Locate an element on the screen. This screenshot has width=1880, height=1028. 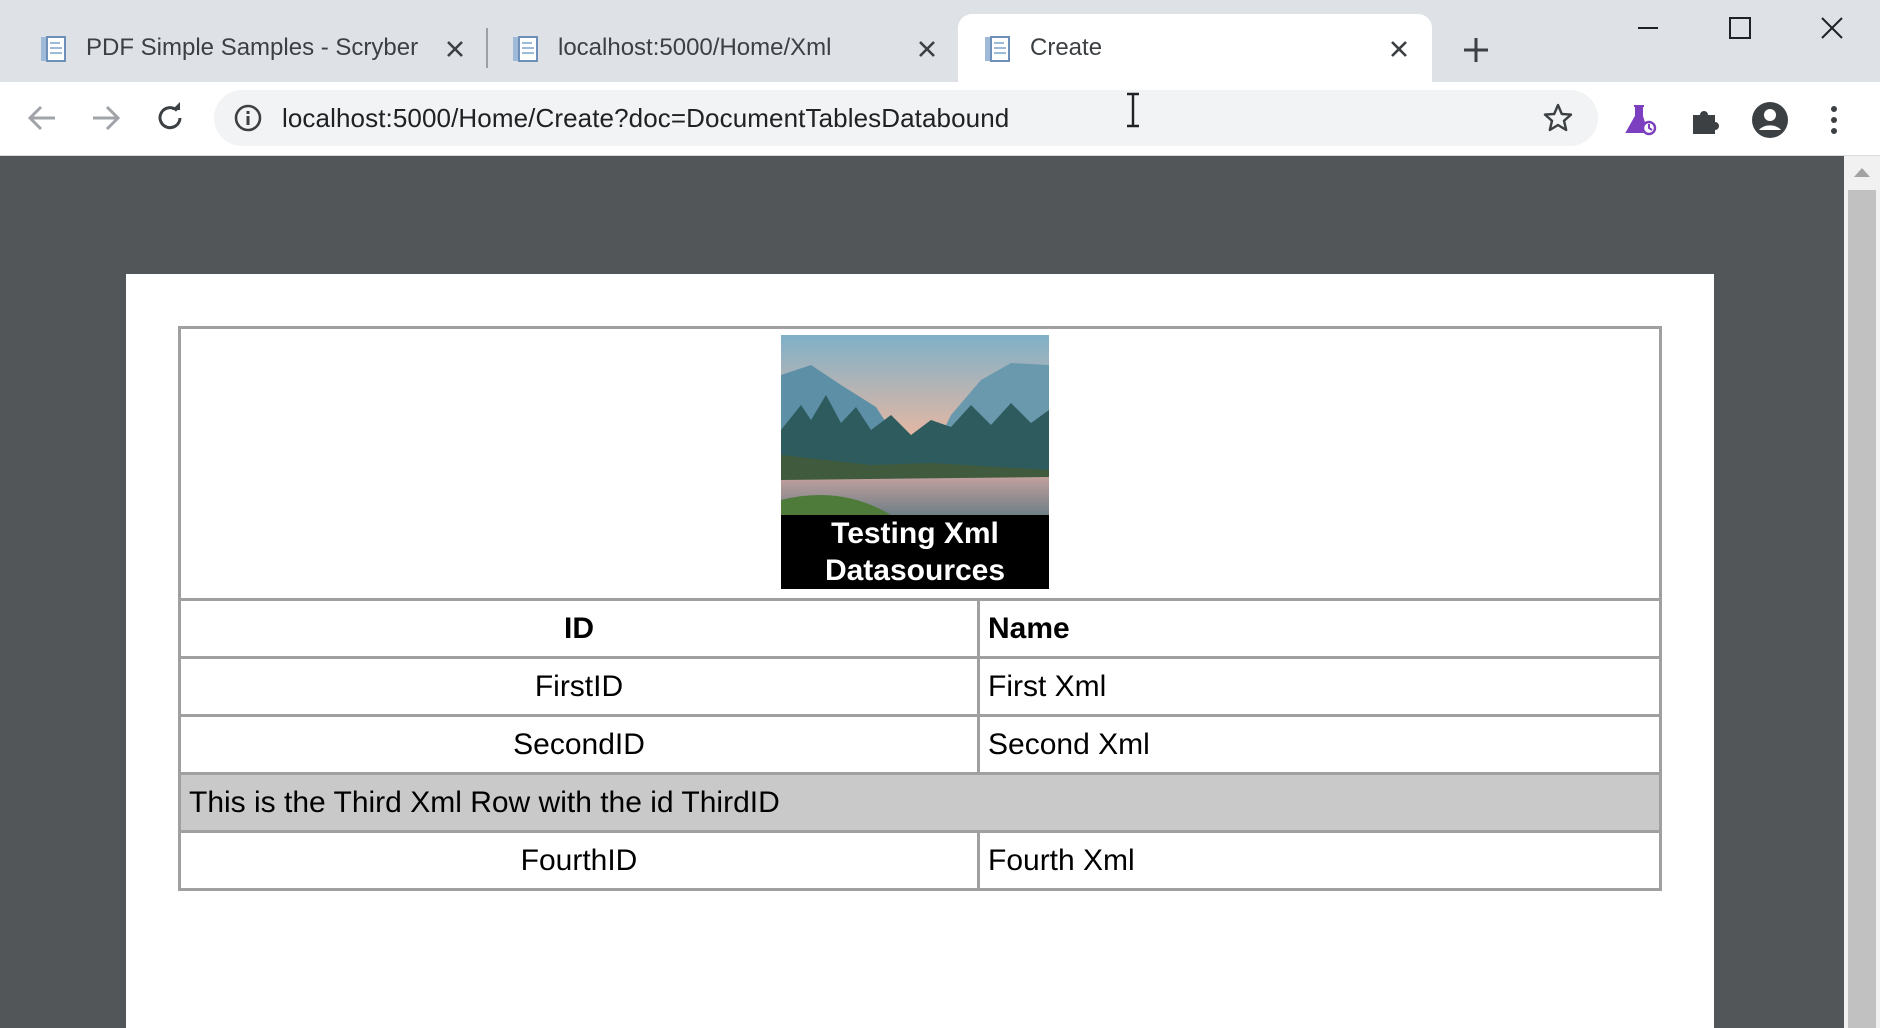
plus-icon is located at coordinates (1476, 50).